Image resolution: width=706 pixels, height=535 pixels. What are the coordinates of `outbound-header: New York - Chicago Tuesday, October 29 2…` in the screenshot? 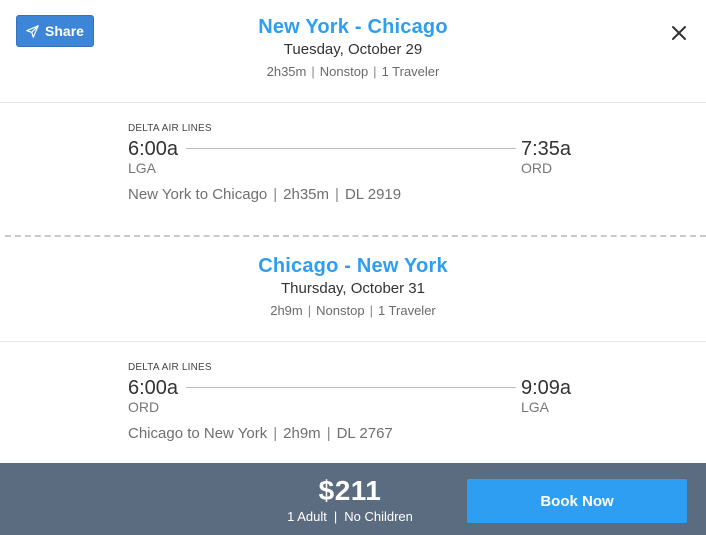 It's located at (353, 47).